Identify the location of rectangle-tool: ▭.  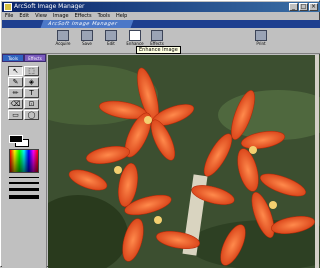
(15, 115).